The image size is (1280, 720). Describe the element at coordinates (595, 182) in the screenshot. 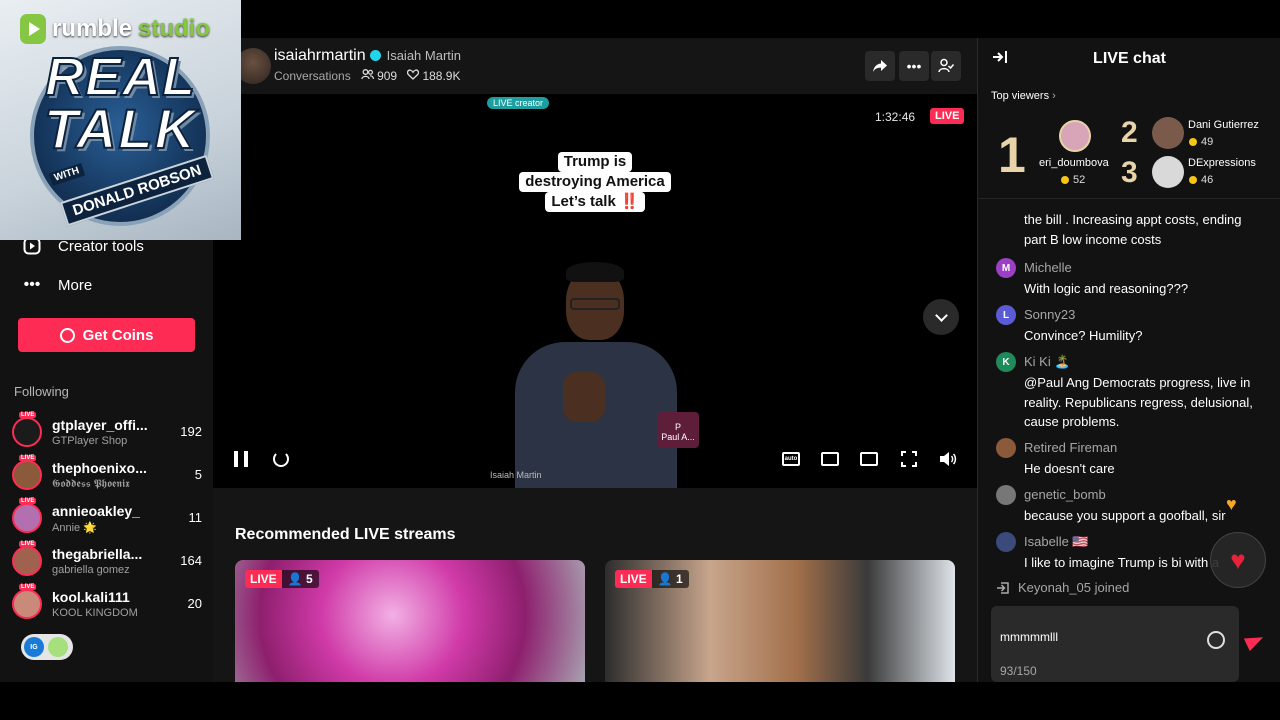

I see `caption-line: destroying America` at that location.